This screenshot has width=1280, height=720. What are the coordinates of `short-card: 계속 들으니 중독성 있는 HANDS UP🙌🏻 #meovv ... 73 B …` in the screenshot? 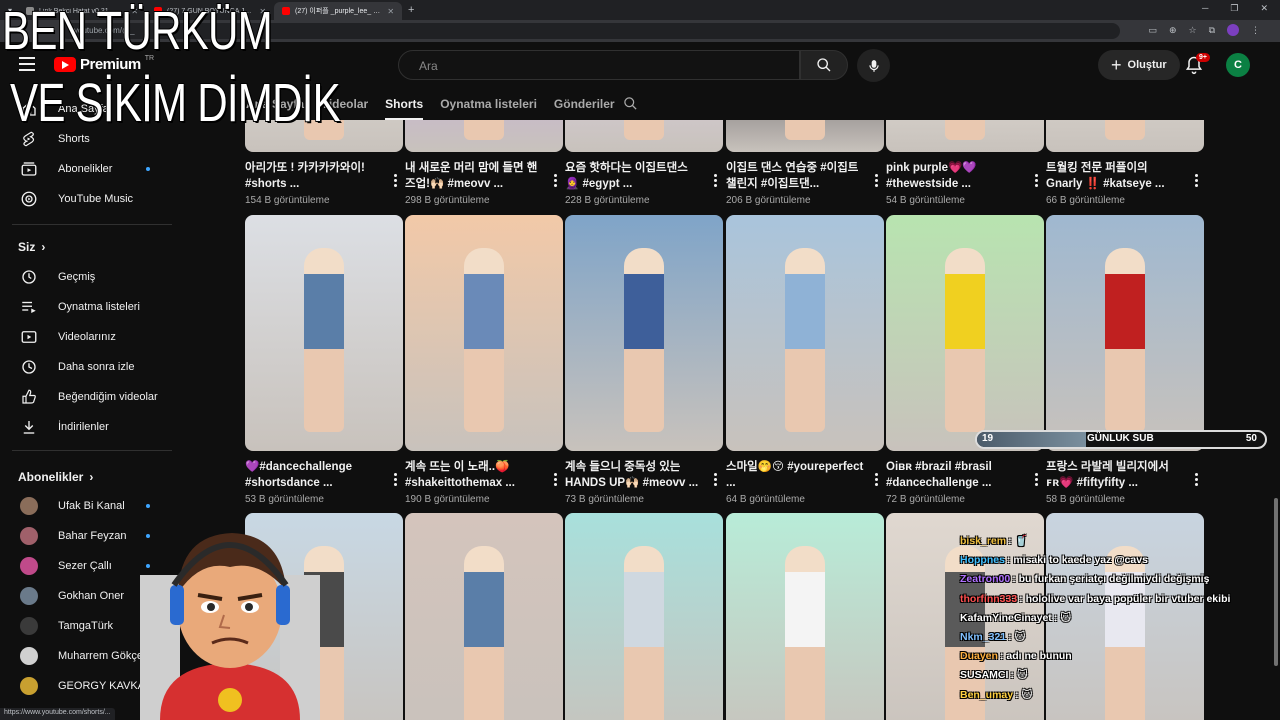 It's located at (644, 360).